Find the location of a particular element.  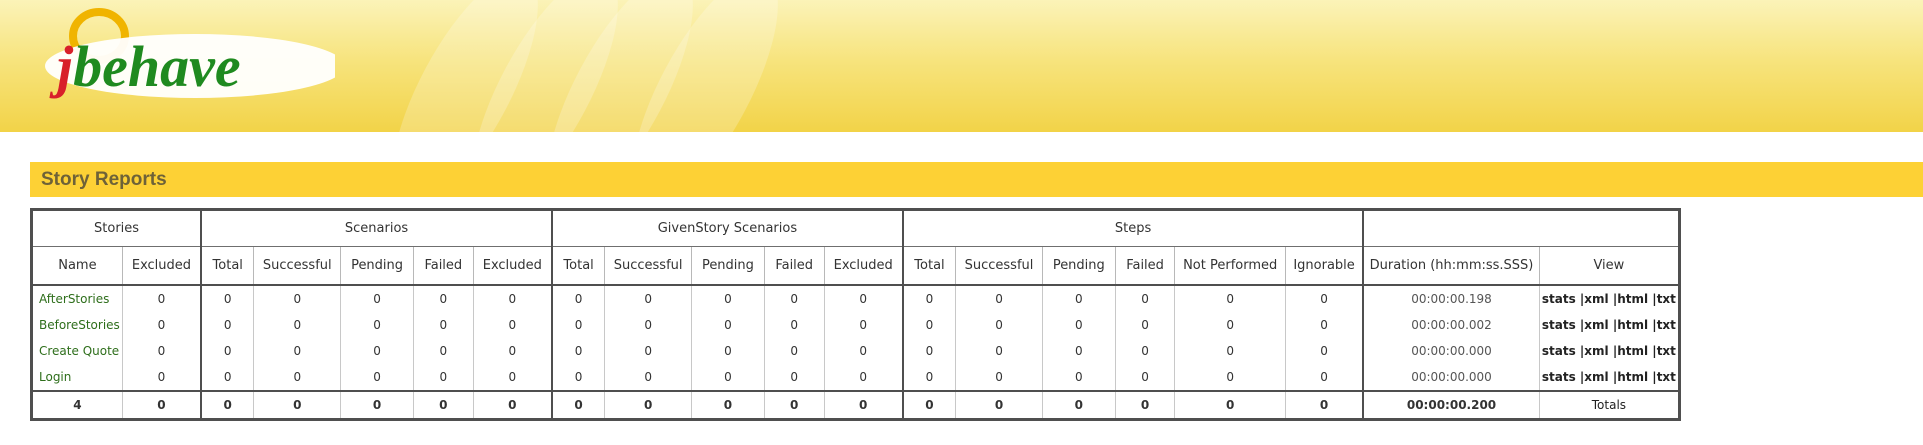

col-given-pending: Pending is located at coordinates (728, 266).